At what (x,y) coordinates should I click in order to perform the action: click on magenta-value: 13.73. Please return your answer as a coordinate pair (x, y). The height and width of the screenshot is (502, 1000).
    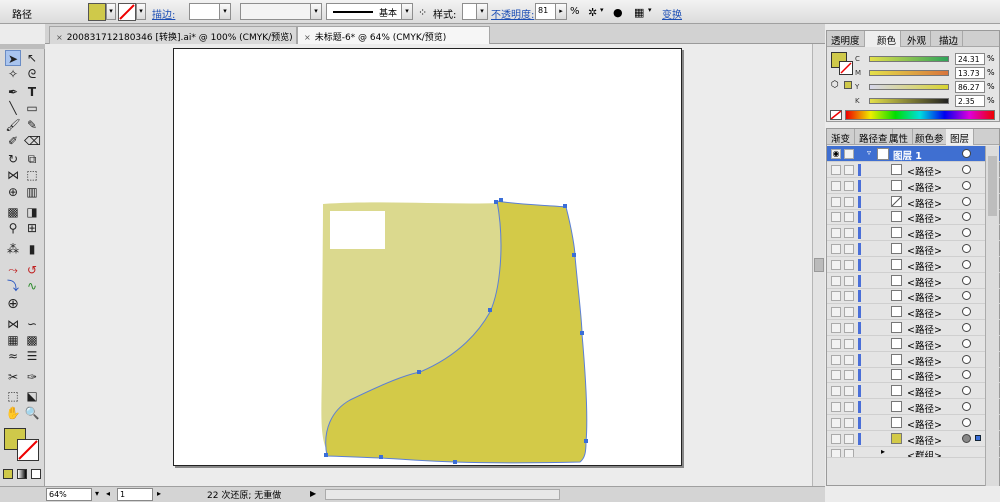
    Looking at the image, I should click on (970, 73).